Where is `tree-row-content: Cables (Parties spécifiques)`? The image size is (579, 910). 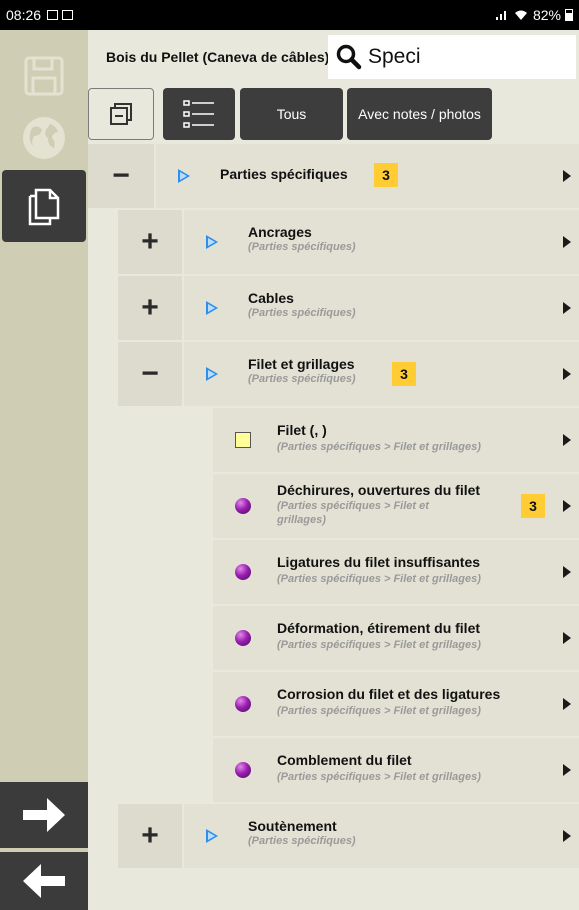
tree-row-content: Cables (Parties spécifiques) is located at coordinates (381, 308).